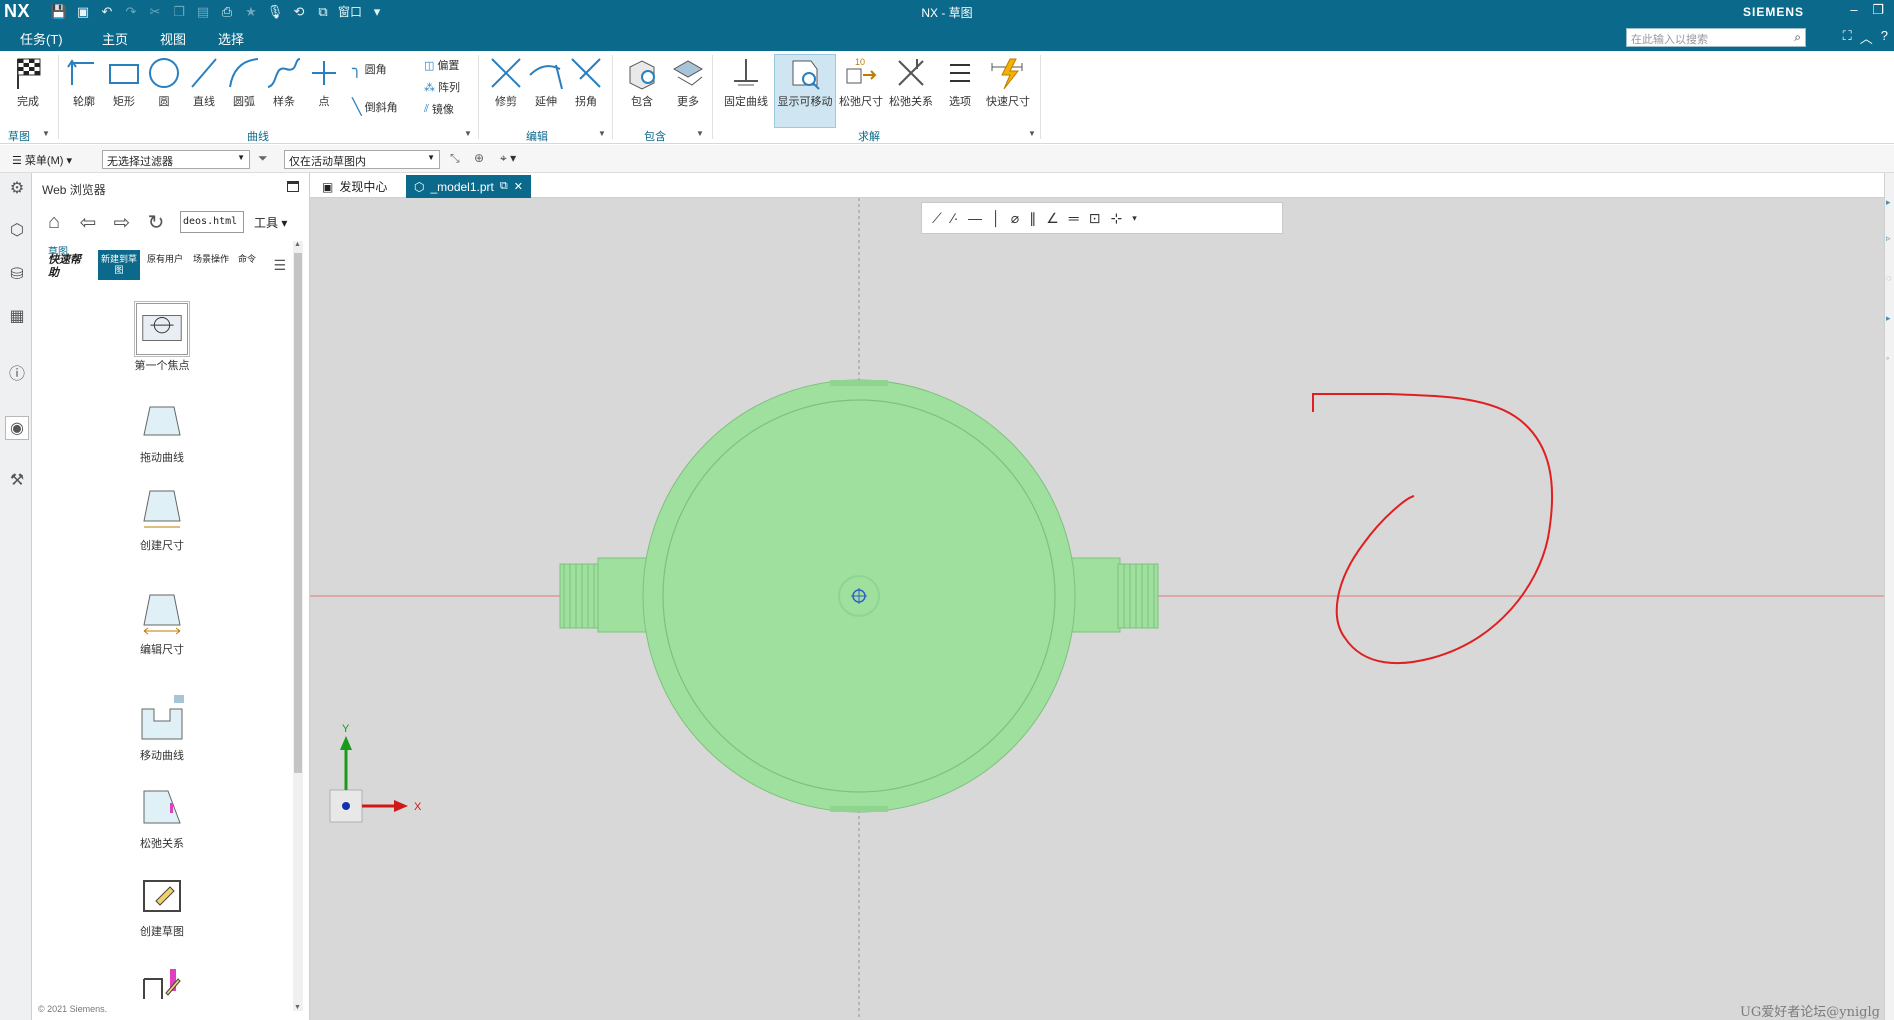 The width and height of the screenshot is (1894, 1020). What do you see at coordinates (1797, 37) in the screenshot?
I see `search-icon: ⌕` at bounding box center [1797, 37].